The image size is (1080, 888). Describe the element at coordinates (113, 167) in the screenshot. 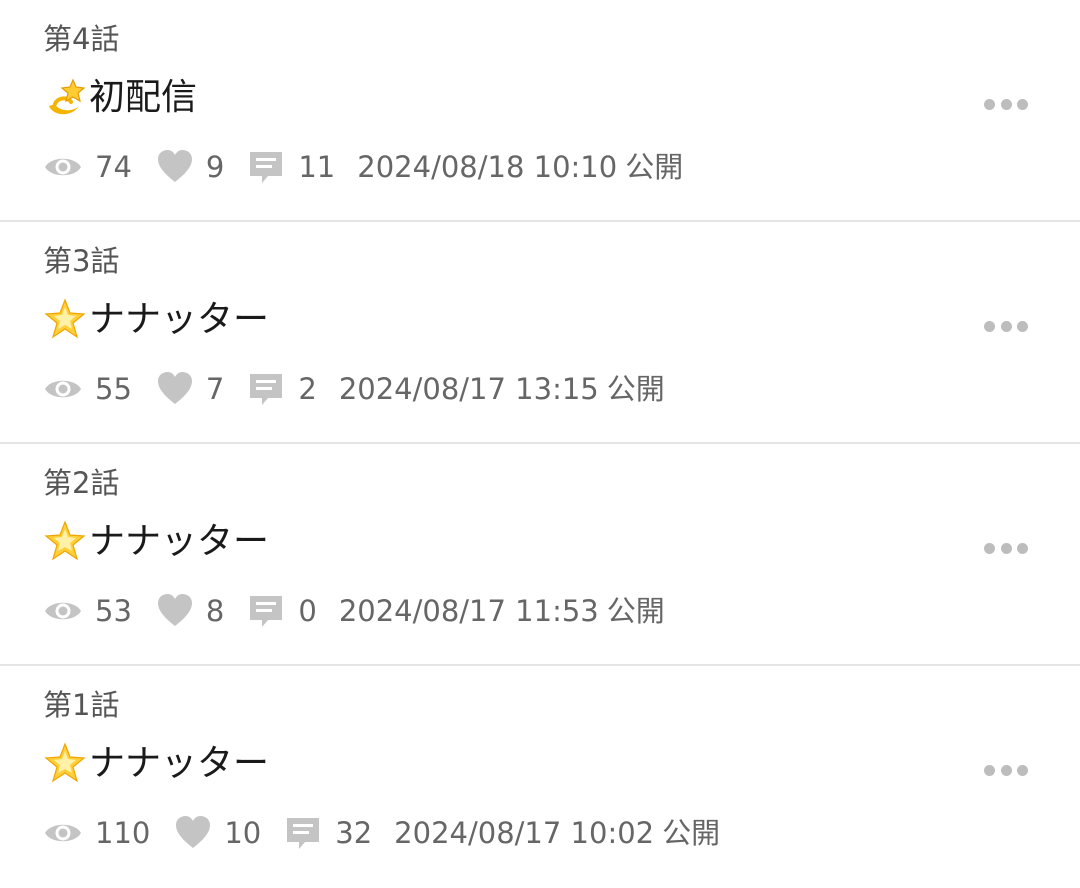

I see `view-count: 74` at that location.